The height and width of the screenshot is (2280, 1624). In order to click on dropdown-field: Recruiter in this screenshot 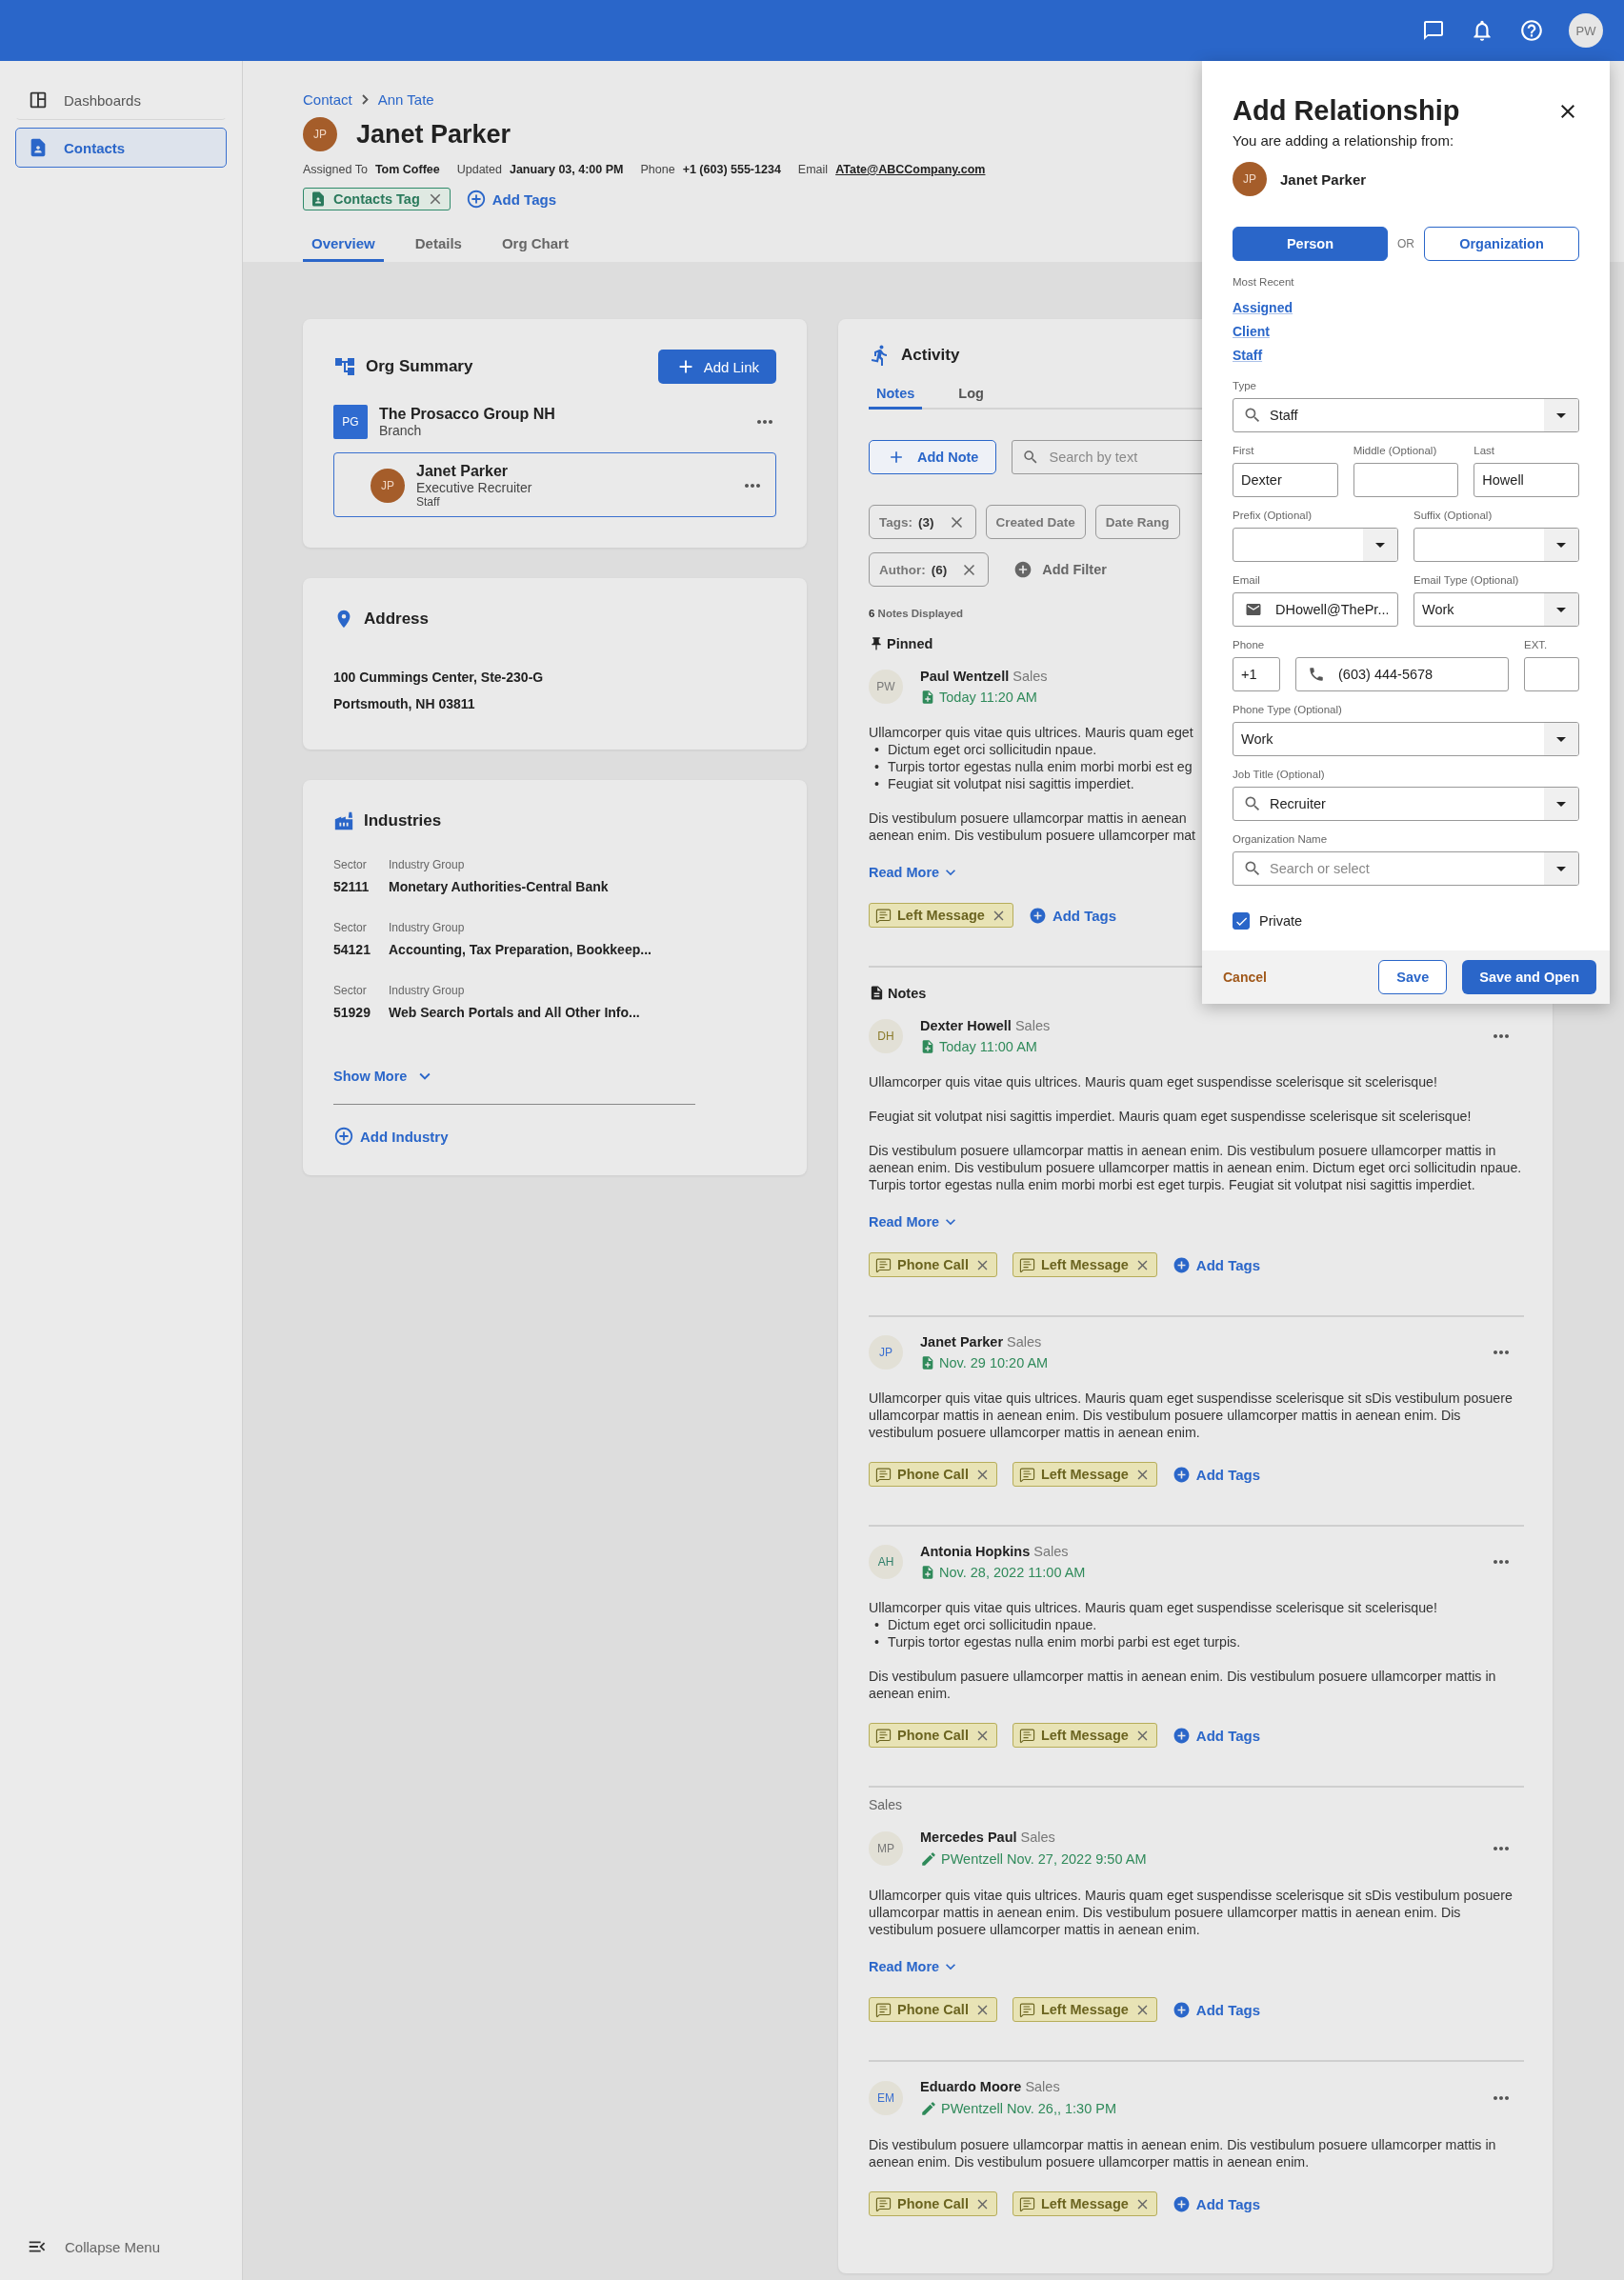, I will do `click(1406, 804)`.